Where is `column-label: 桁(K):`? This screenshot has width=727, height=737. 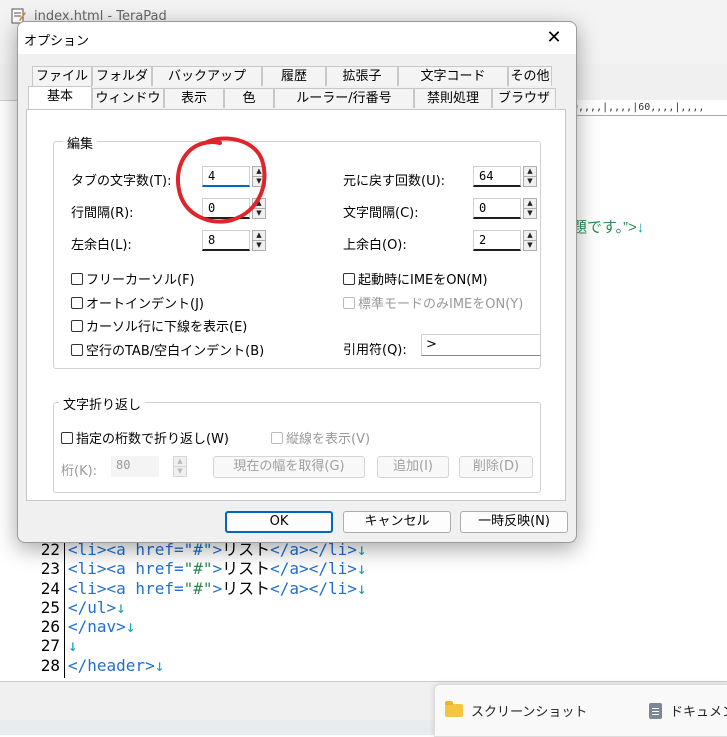 column-label: 桁(K): is located at coordinates (79, 471).